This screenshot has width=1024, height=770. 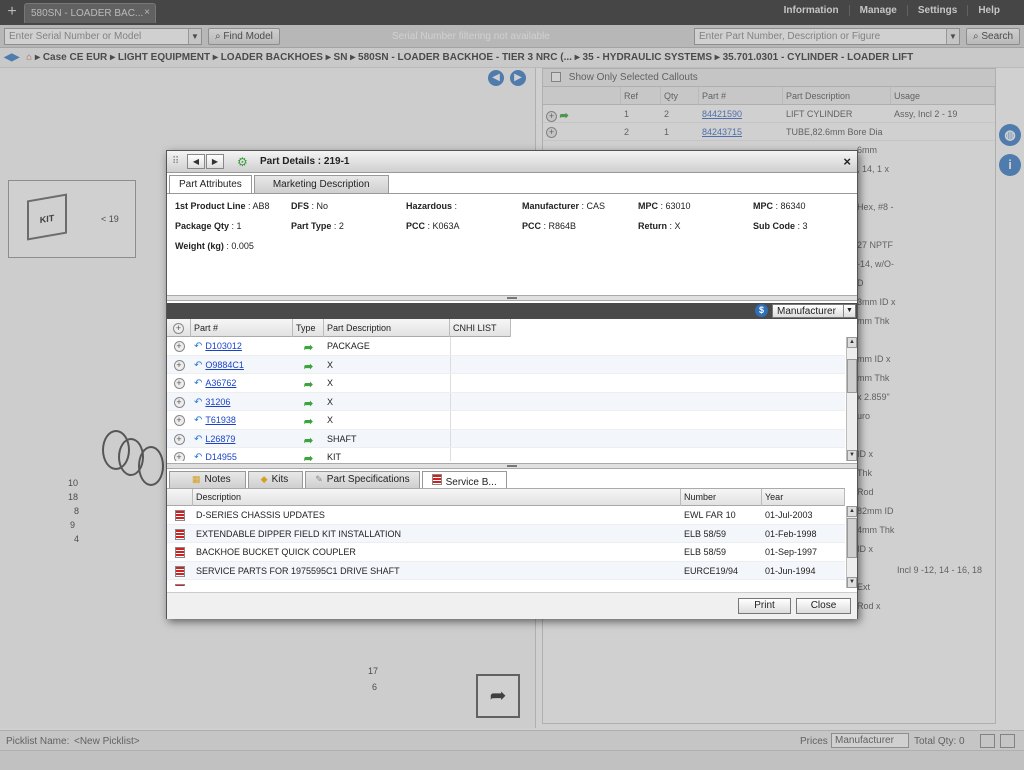 I want to click on part-link: T61938, so click(x=220, y=420).